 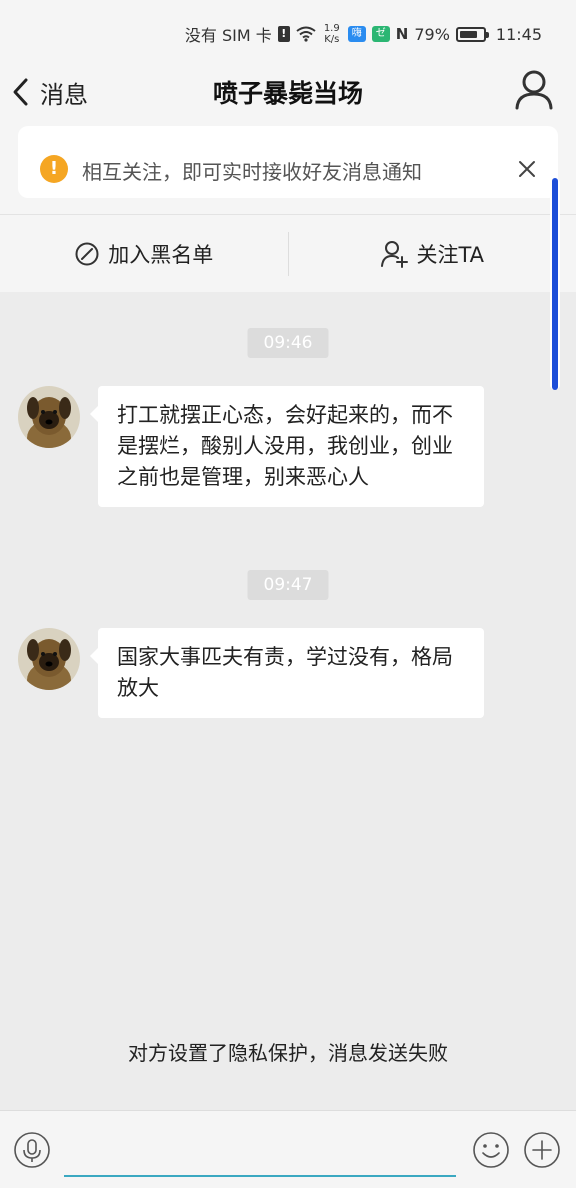 What do you see at coordinates (288, 1053) in the screenshot?
I see `send-failed-toast: 对方设置了隐私保护，消息发送失败` at bounding box center [288, 1053].